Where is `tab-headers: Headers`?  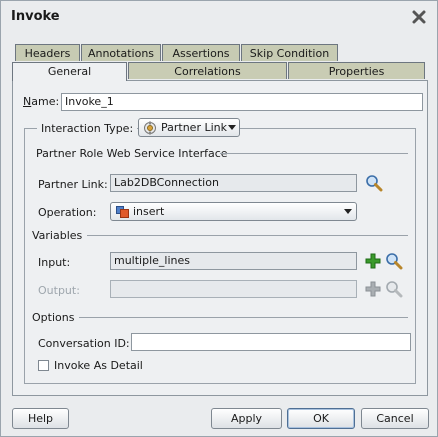
tab-headers: Headers is located at coordinates (47, 52).